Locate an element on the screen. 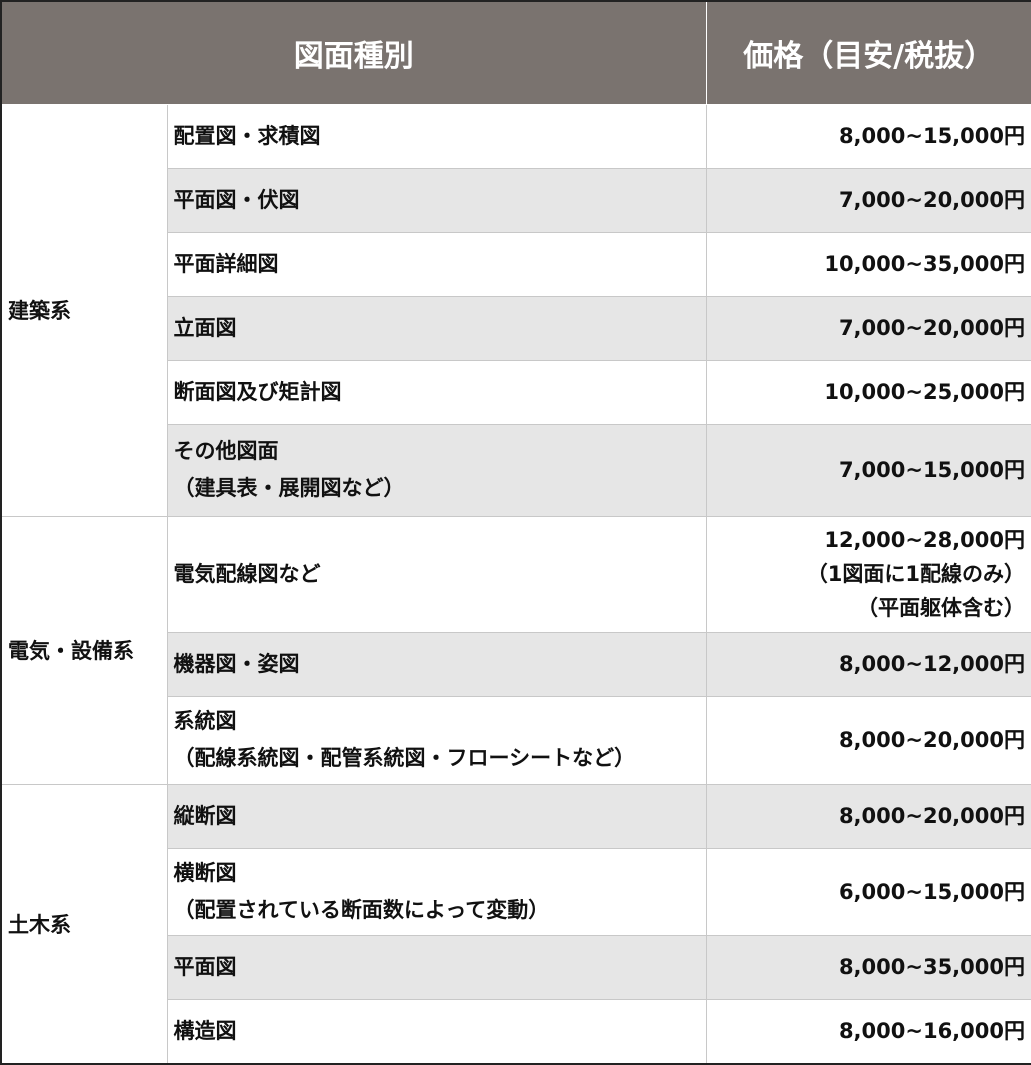 Image resolution: width=1031 pixels, height=1065 pixels. drawing-type-label: 平面詳細図 is located at coordinates (226, 263).